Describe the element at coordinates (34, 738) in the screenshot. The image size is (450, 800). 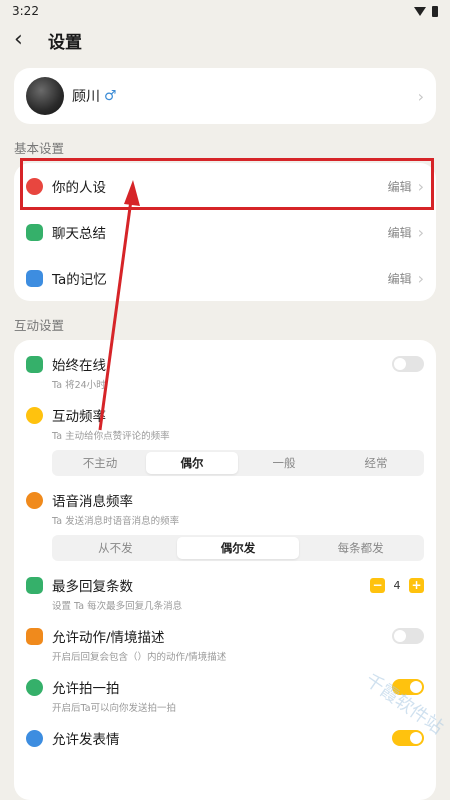
I see `emoji-icon` at that location.